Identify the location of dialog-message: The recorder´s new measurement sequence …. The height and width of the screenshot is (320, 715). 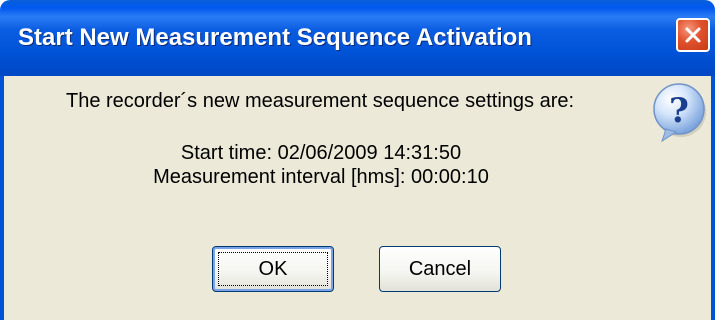
(320, 101).